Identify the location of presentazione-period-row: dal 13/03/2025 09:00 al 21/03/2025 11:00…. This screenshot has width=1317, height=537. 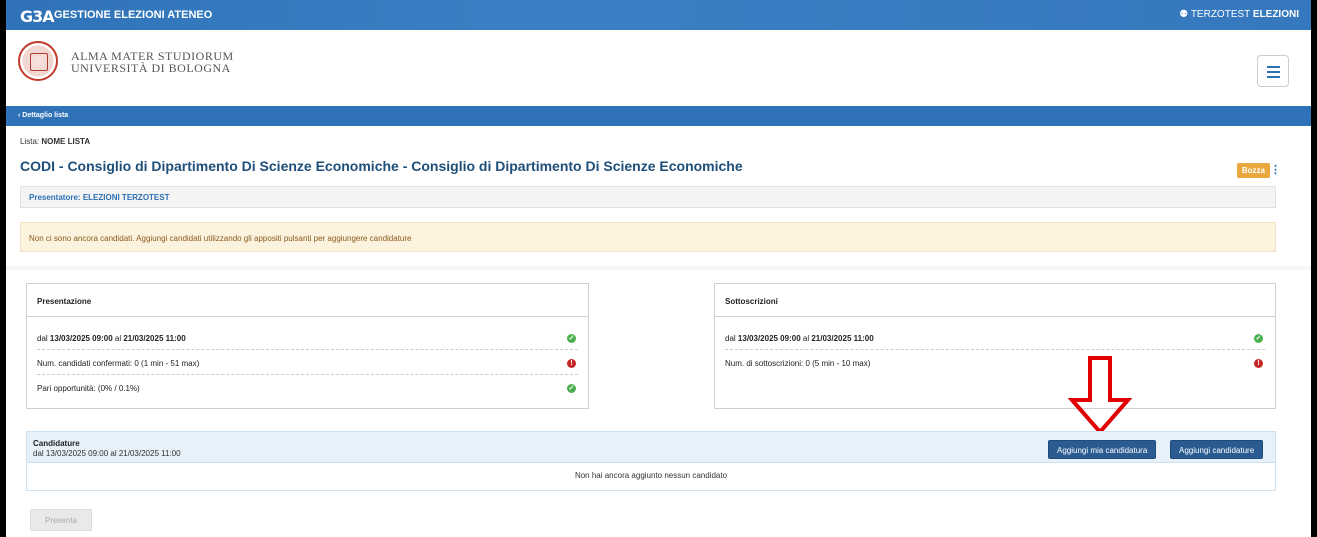
(307, 337).